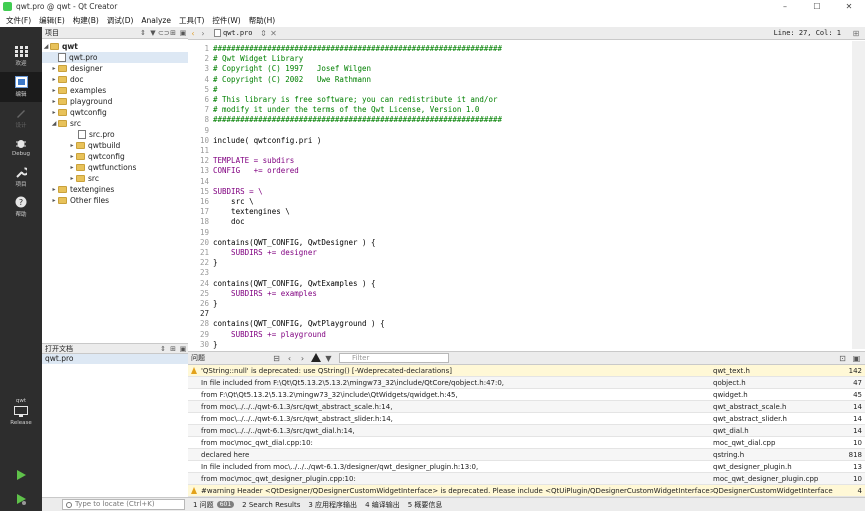  Describe the element at coordinates (215, 263) in the screenshot. I see `code-line: }` at that location.